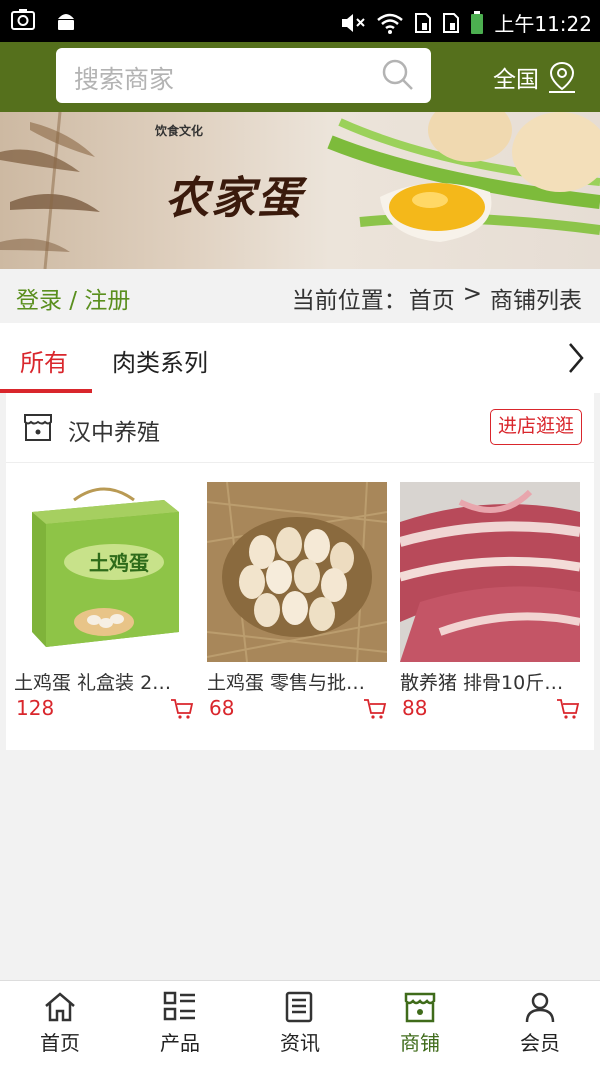 Image resolution: width=600 pixels, height=1067 pixels. What do you see at coordinates (415, 708) in the screenshot?
I see `product-price: 88` at bounding box center [415, 708].